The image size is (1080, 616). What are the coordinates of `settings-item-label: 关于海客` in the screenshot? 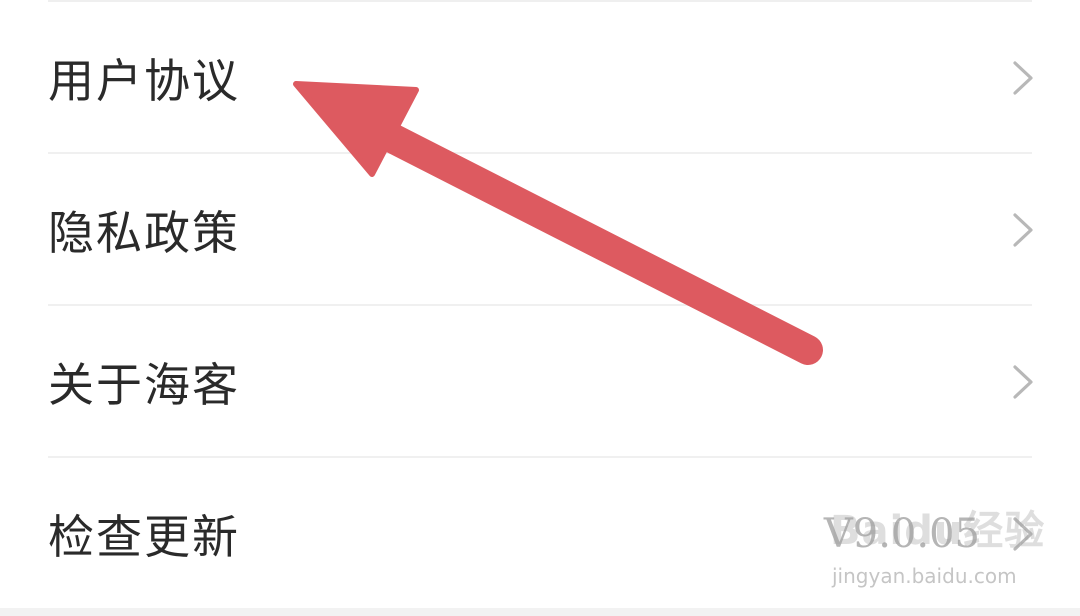 It's located at (144, 385).